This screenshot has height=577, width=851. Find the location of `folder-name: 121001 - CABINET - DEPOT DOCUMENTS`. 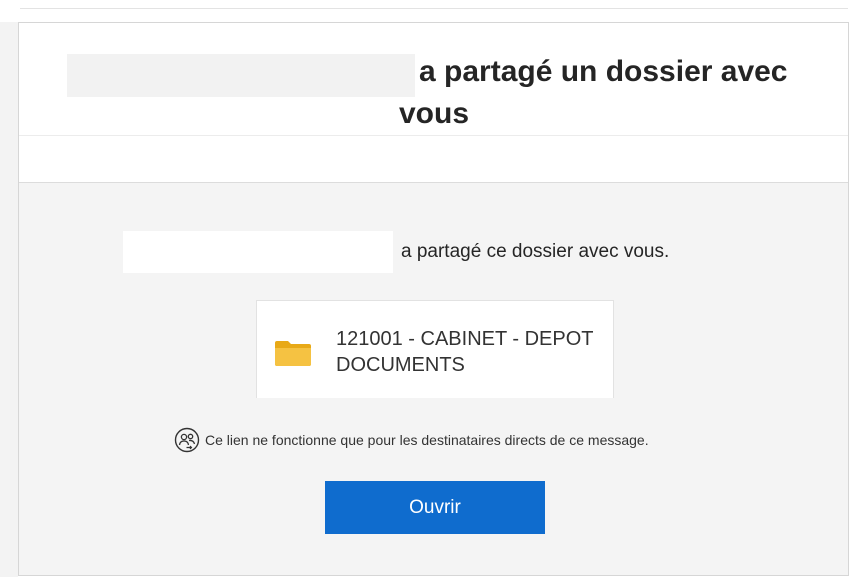

folder-name: 121001 - CABINET - DEPOT DOCUMENTS is located at coordinates (471, 352).